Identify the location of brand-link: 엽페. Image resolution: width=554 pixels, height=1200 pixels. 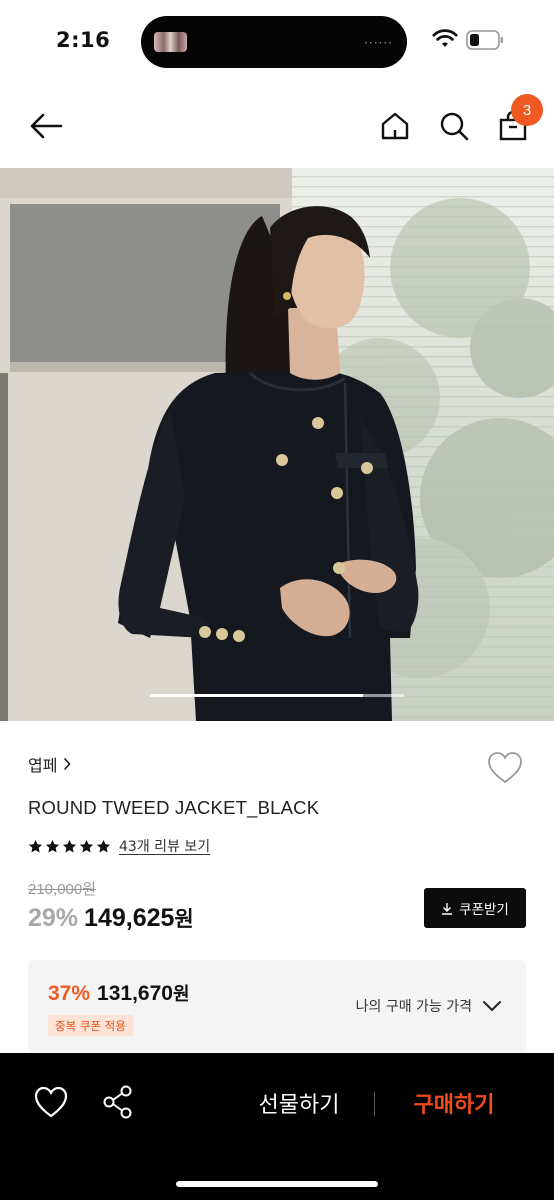
(50, 764).